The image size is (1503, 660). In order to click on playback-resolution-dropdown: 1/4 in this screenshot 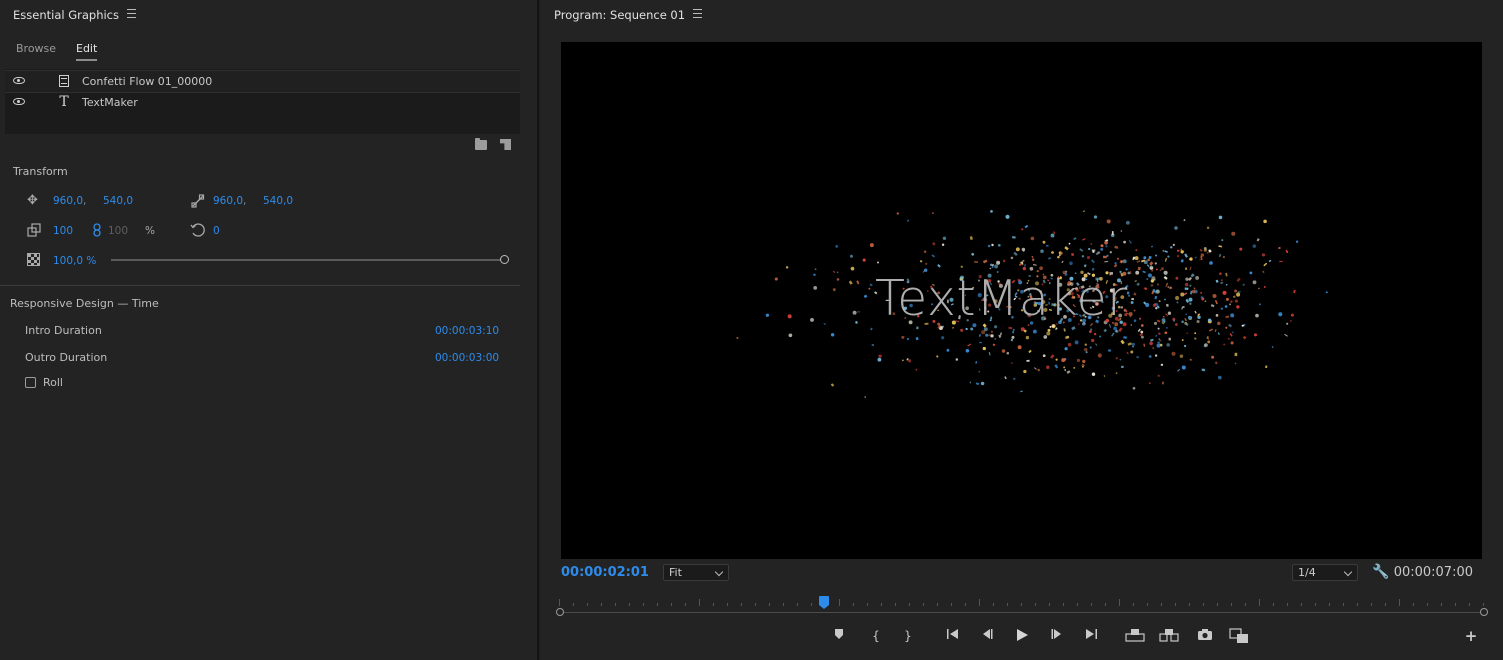, I will do `click(1325, 572)`.